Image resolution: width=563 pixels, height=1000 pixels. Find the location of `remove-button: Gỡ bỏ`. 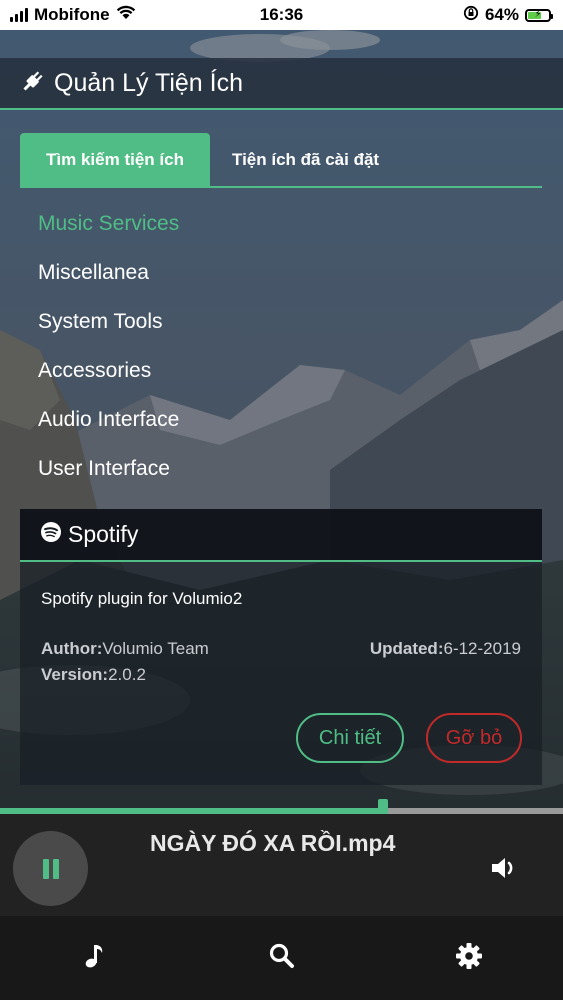

remove-button: Gỡ bỏ is located at coordinates (474, 738).